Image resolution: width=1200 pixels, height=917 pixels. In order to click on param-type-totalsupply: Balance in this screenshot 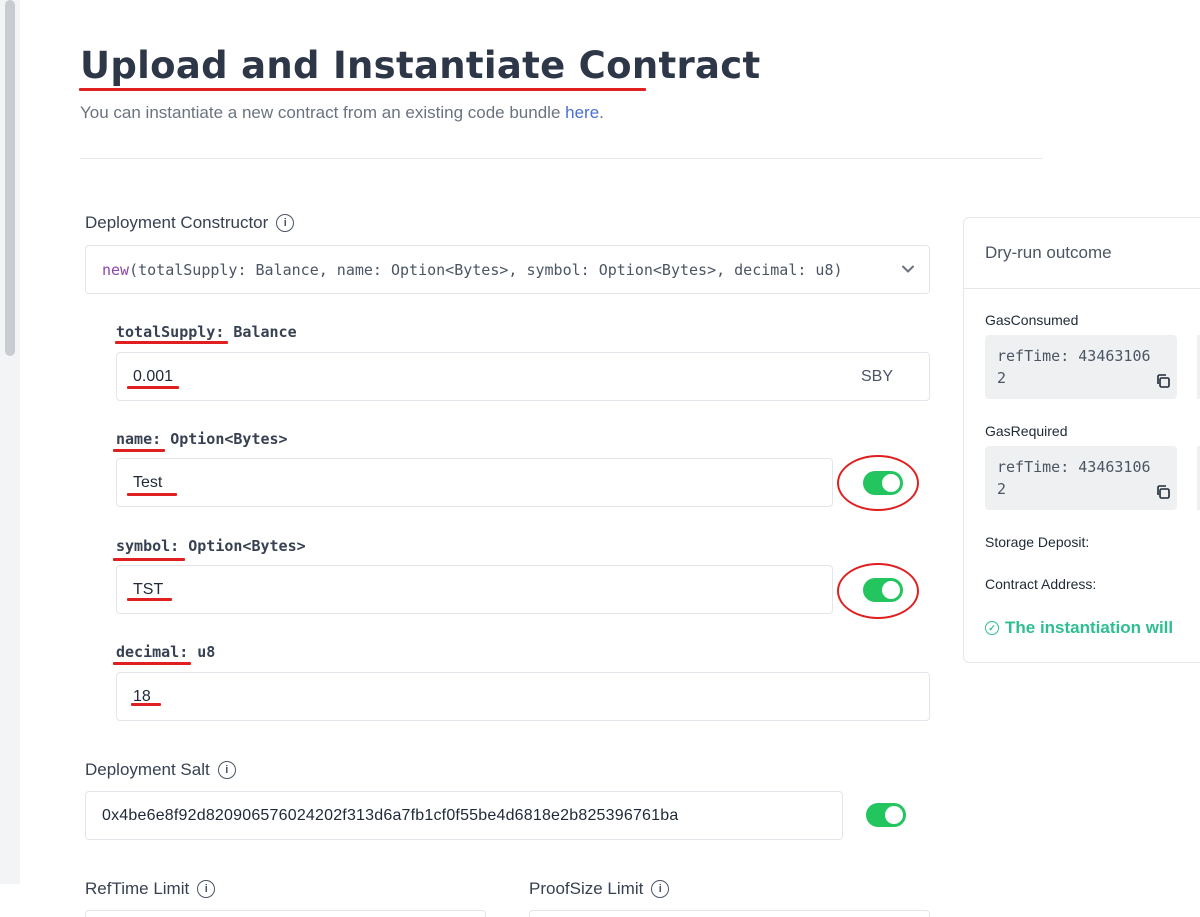, I will do `click(265, 332)`.